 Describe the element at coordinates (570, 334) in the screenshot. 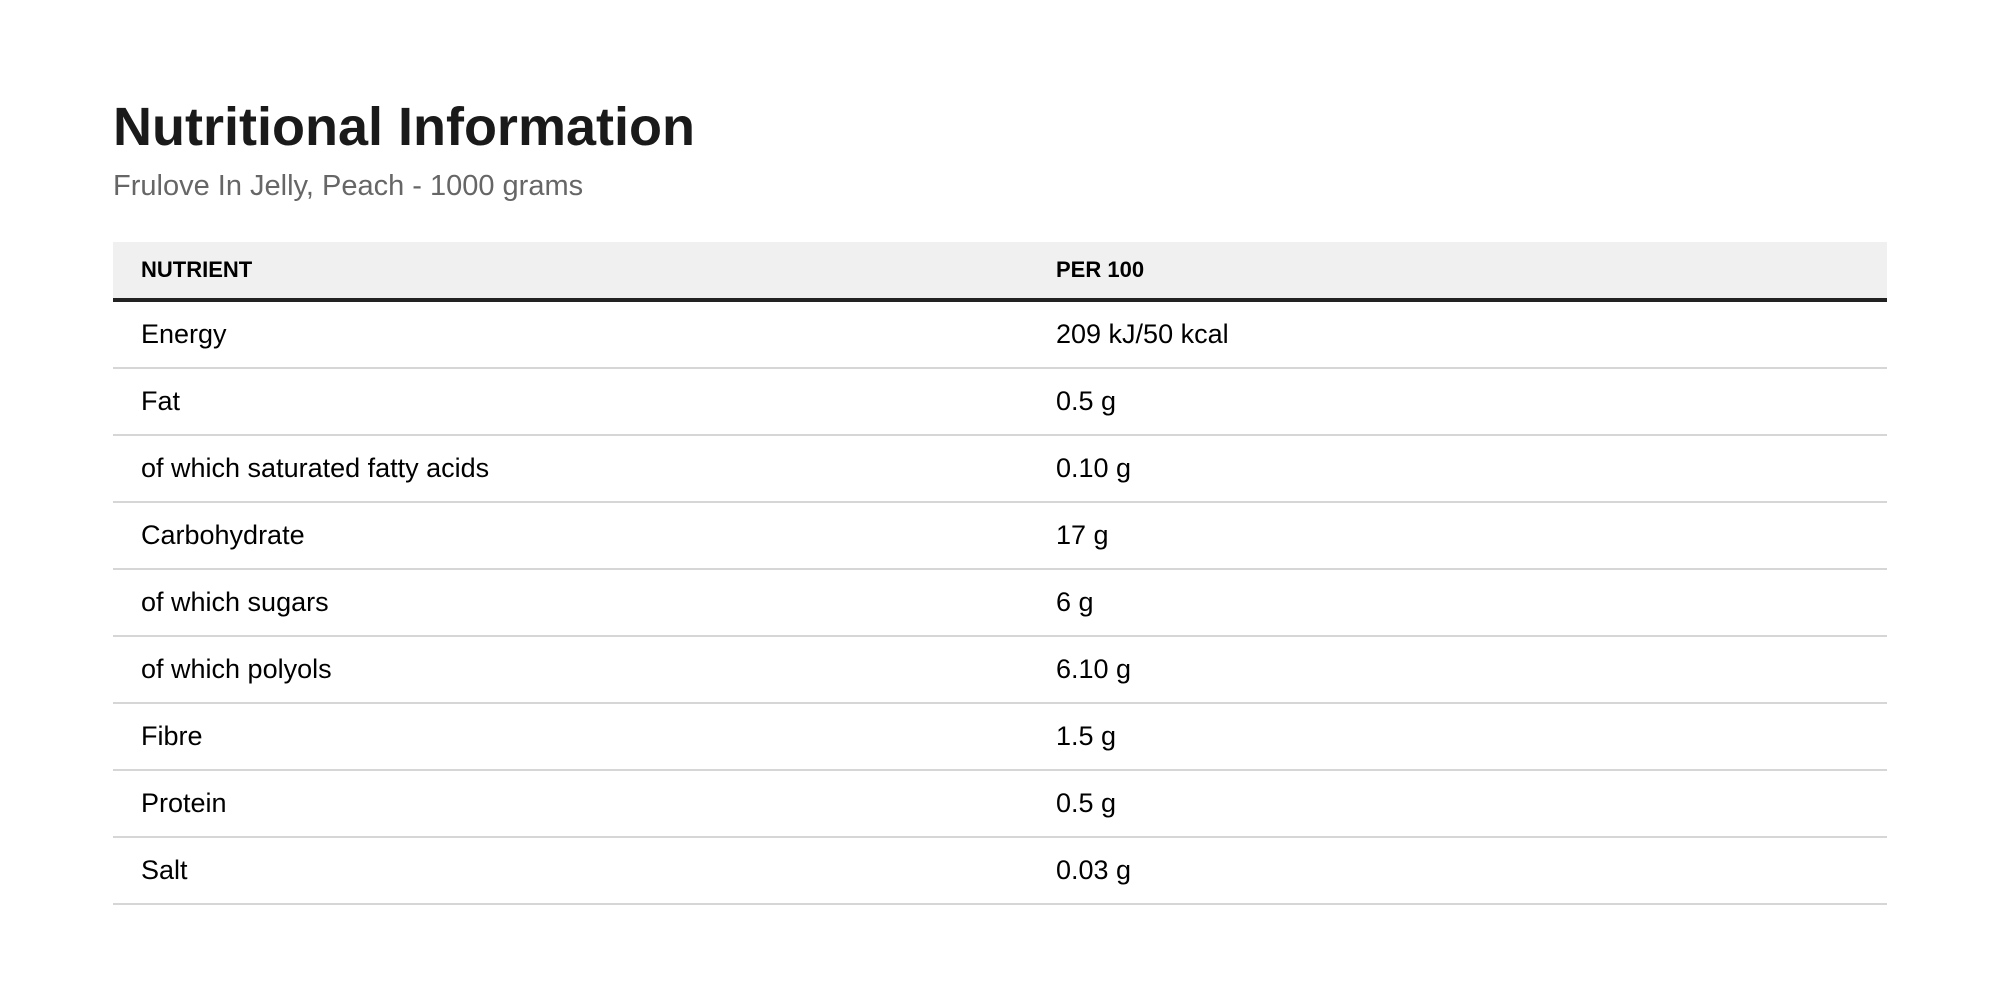

I see `nutrient-name: Energy` at that location.